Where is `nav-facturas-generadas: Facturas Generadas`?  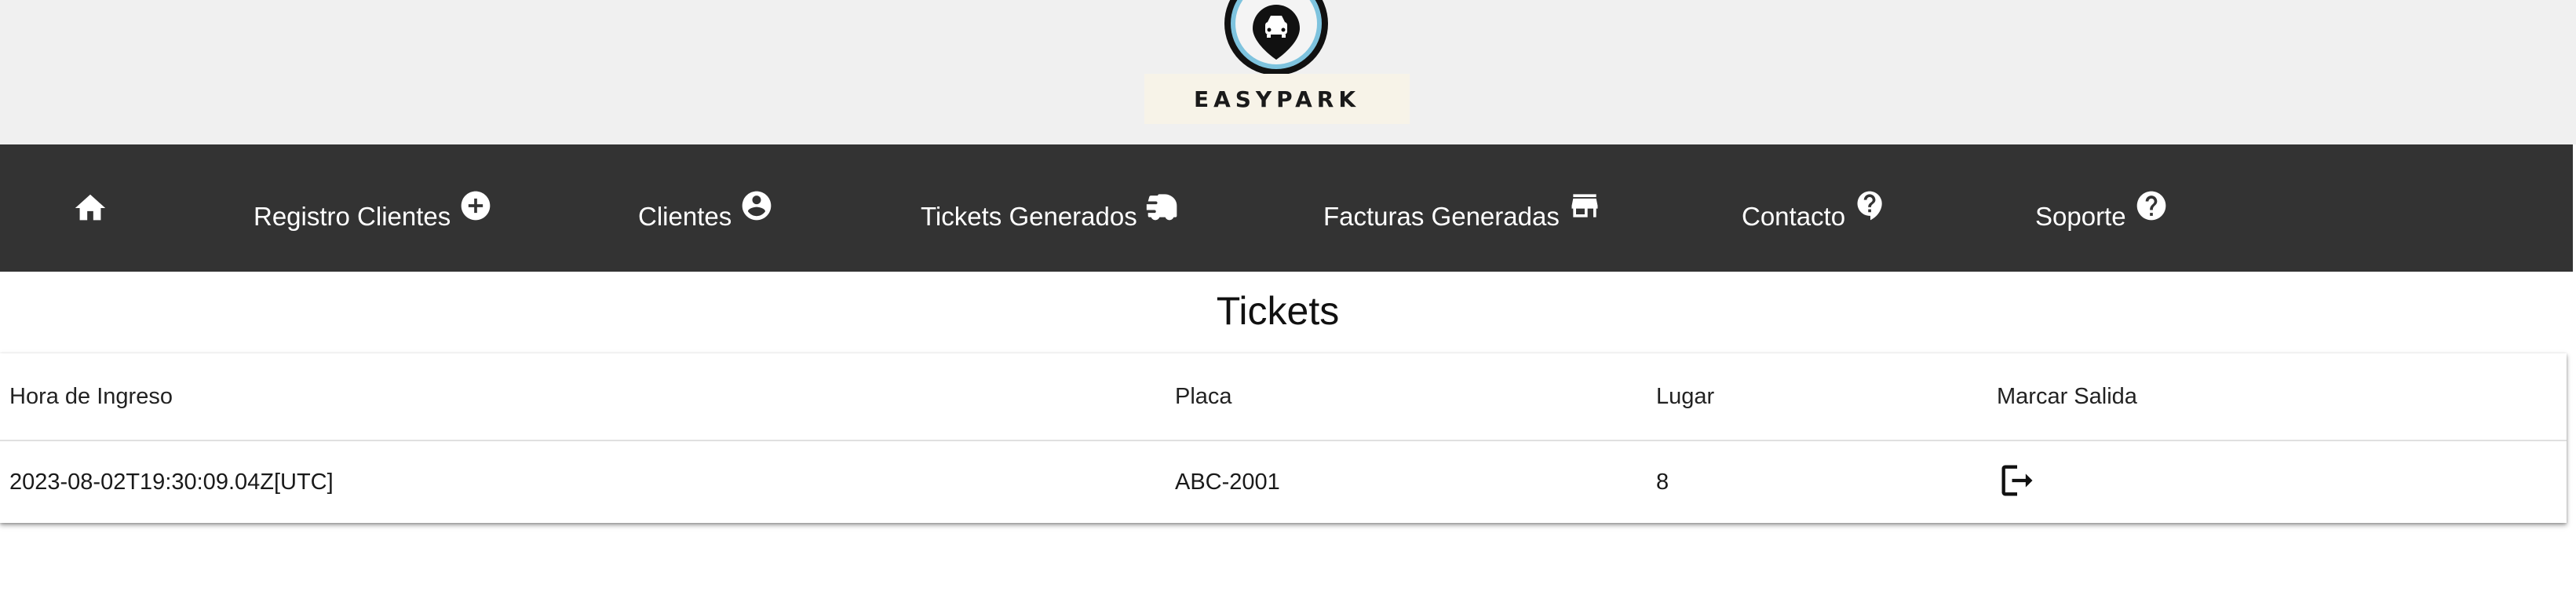 nav-facturas-generadas: Facturas Generadas is located at coordinates (1462, 208).